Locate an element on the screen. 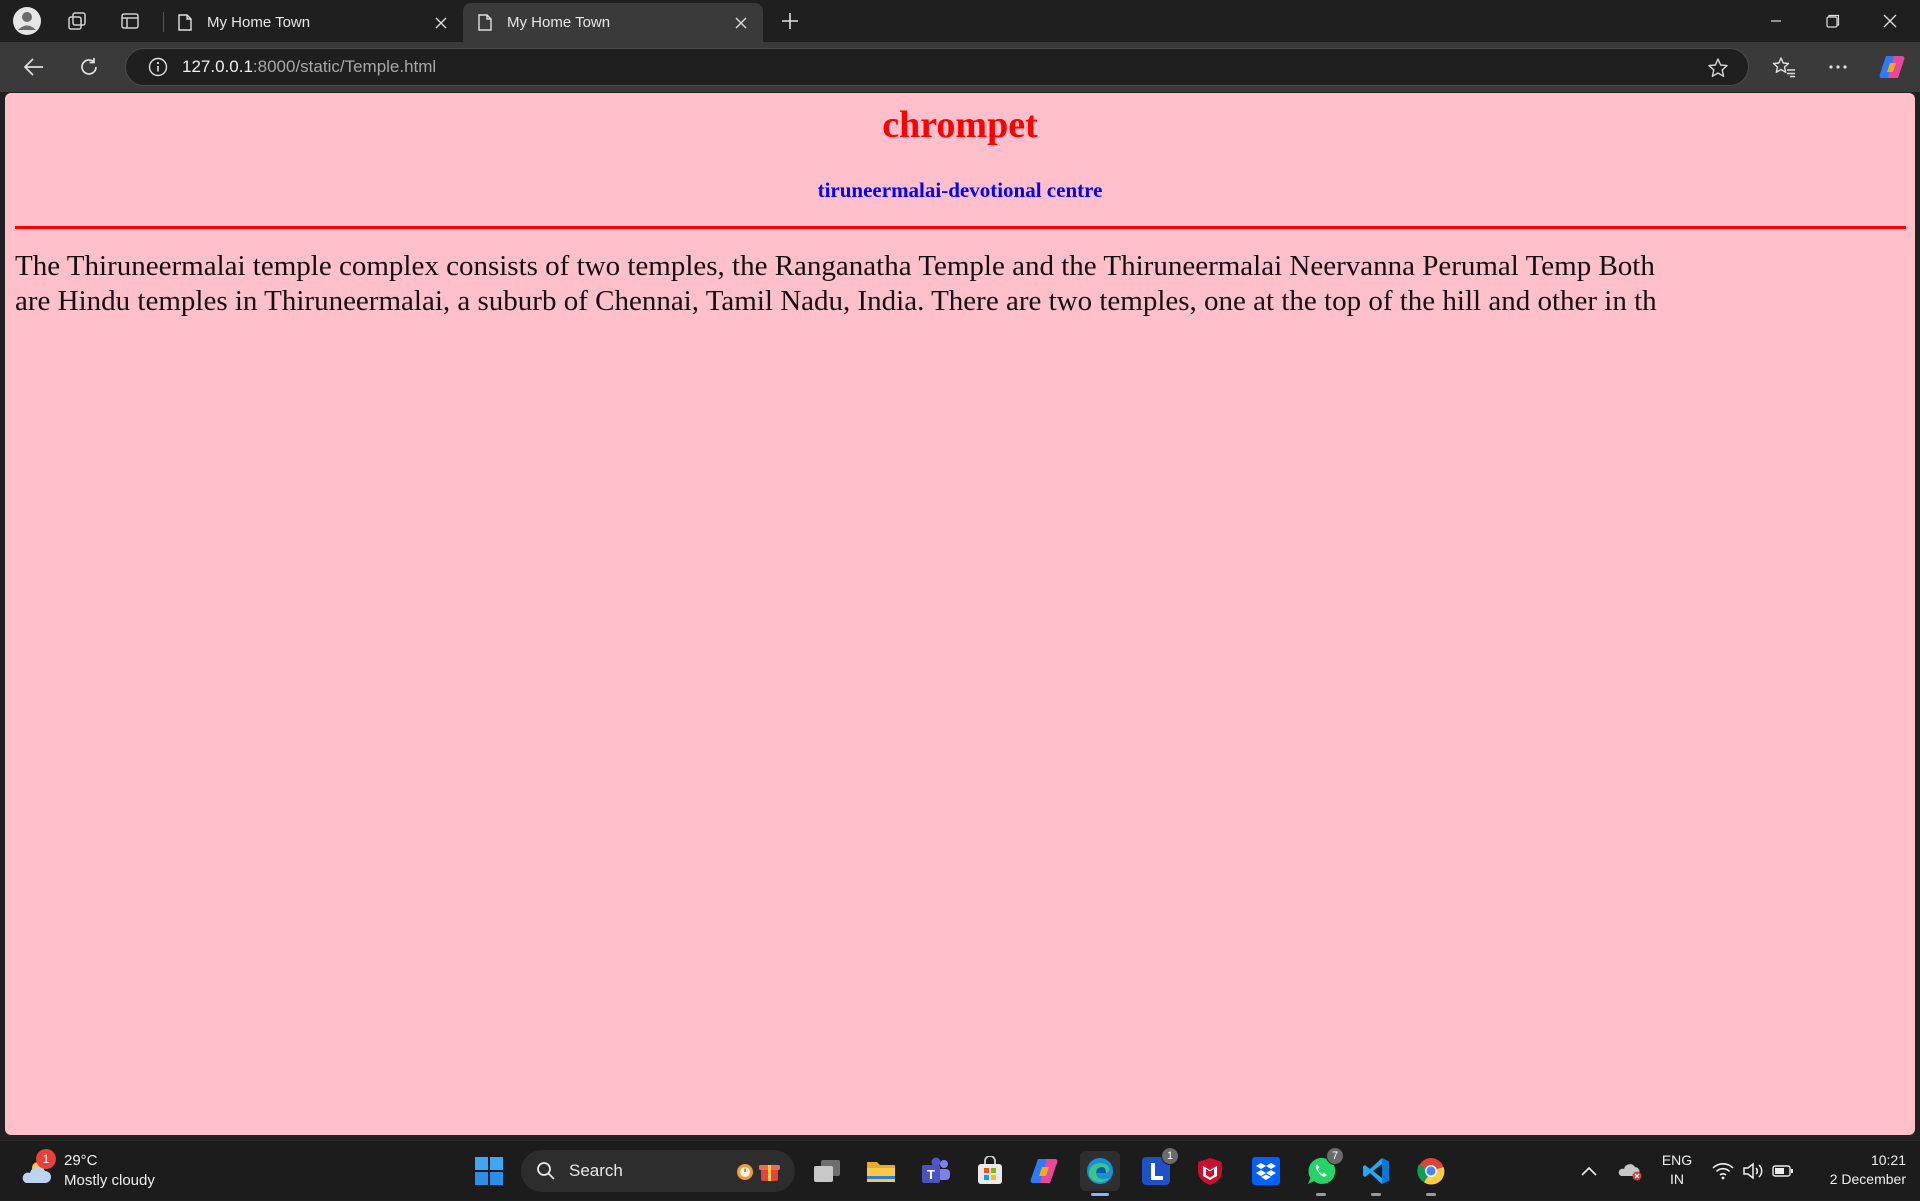 This screenshot has height=1201, width=1920. battery-status is located at coordinates (1783, 1171).